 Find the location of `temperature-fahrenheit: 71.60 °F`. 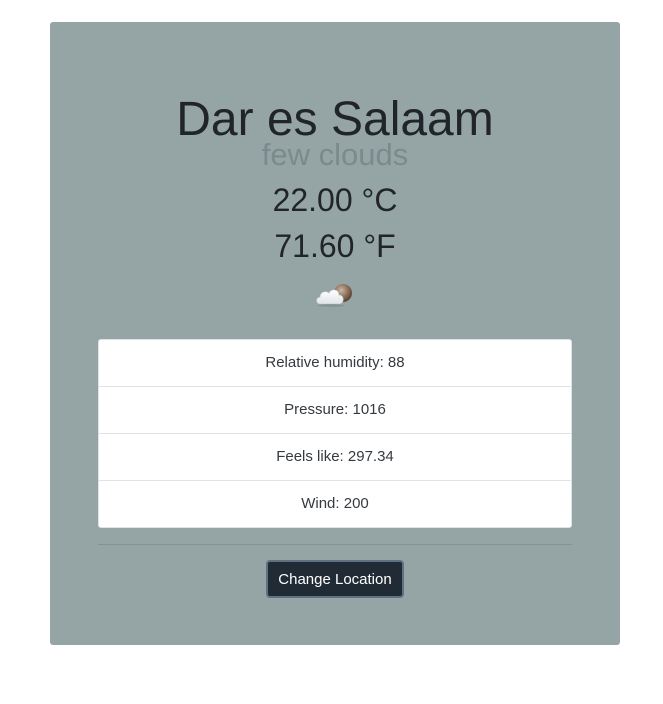

temperature-fahrenheit: 71.60 °F is located at coordinates (335, 246).